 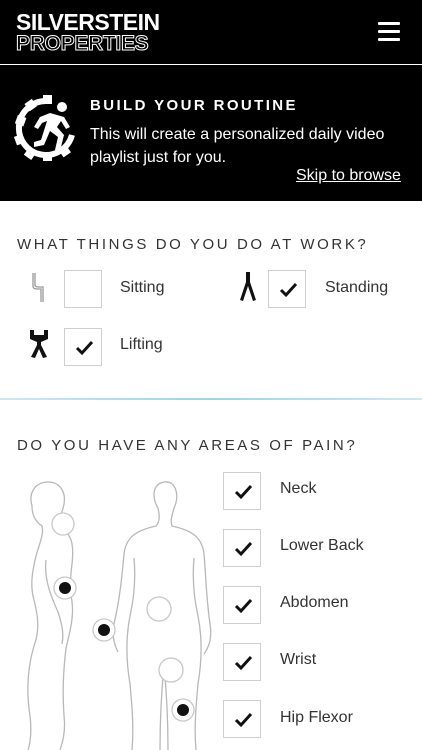 I want to click on sitting-icon, so click(x=38, y=287).